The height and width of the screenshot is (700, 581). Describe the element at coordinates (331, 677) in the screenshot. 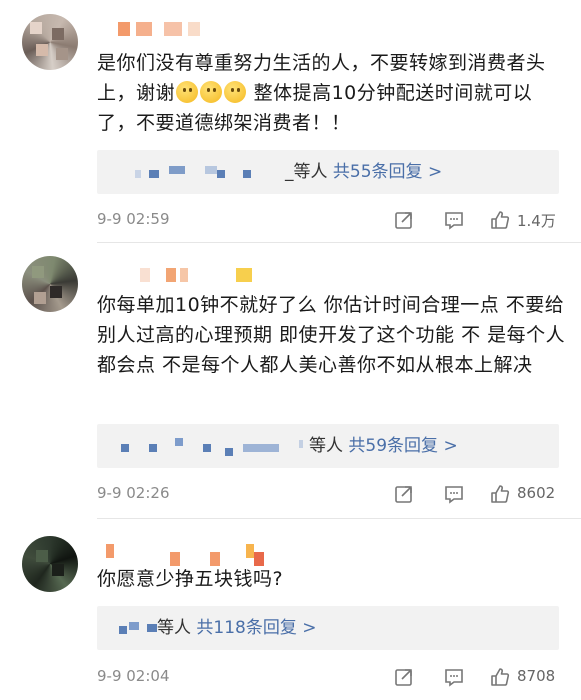

I see `comment-meta: 9-9 02:04 8708` at that location.